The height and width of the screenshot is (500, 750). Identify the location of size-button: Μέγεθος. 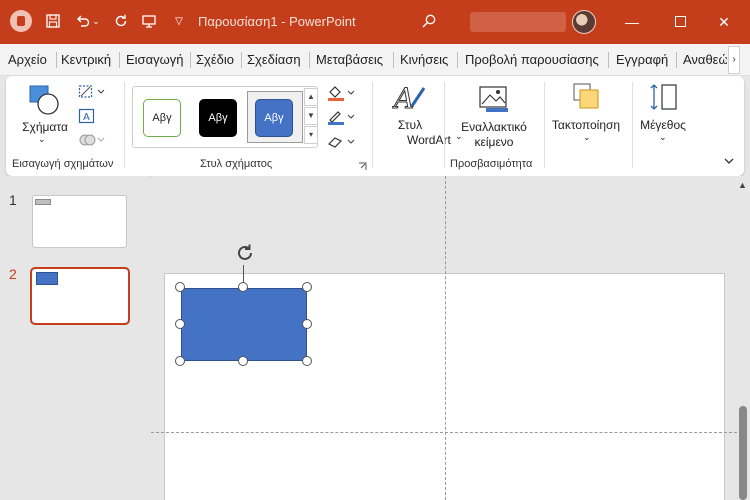
(663, 125).